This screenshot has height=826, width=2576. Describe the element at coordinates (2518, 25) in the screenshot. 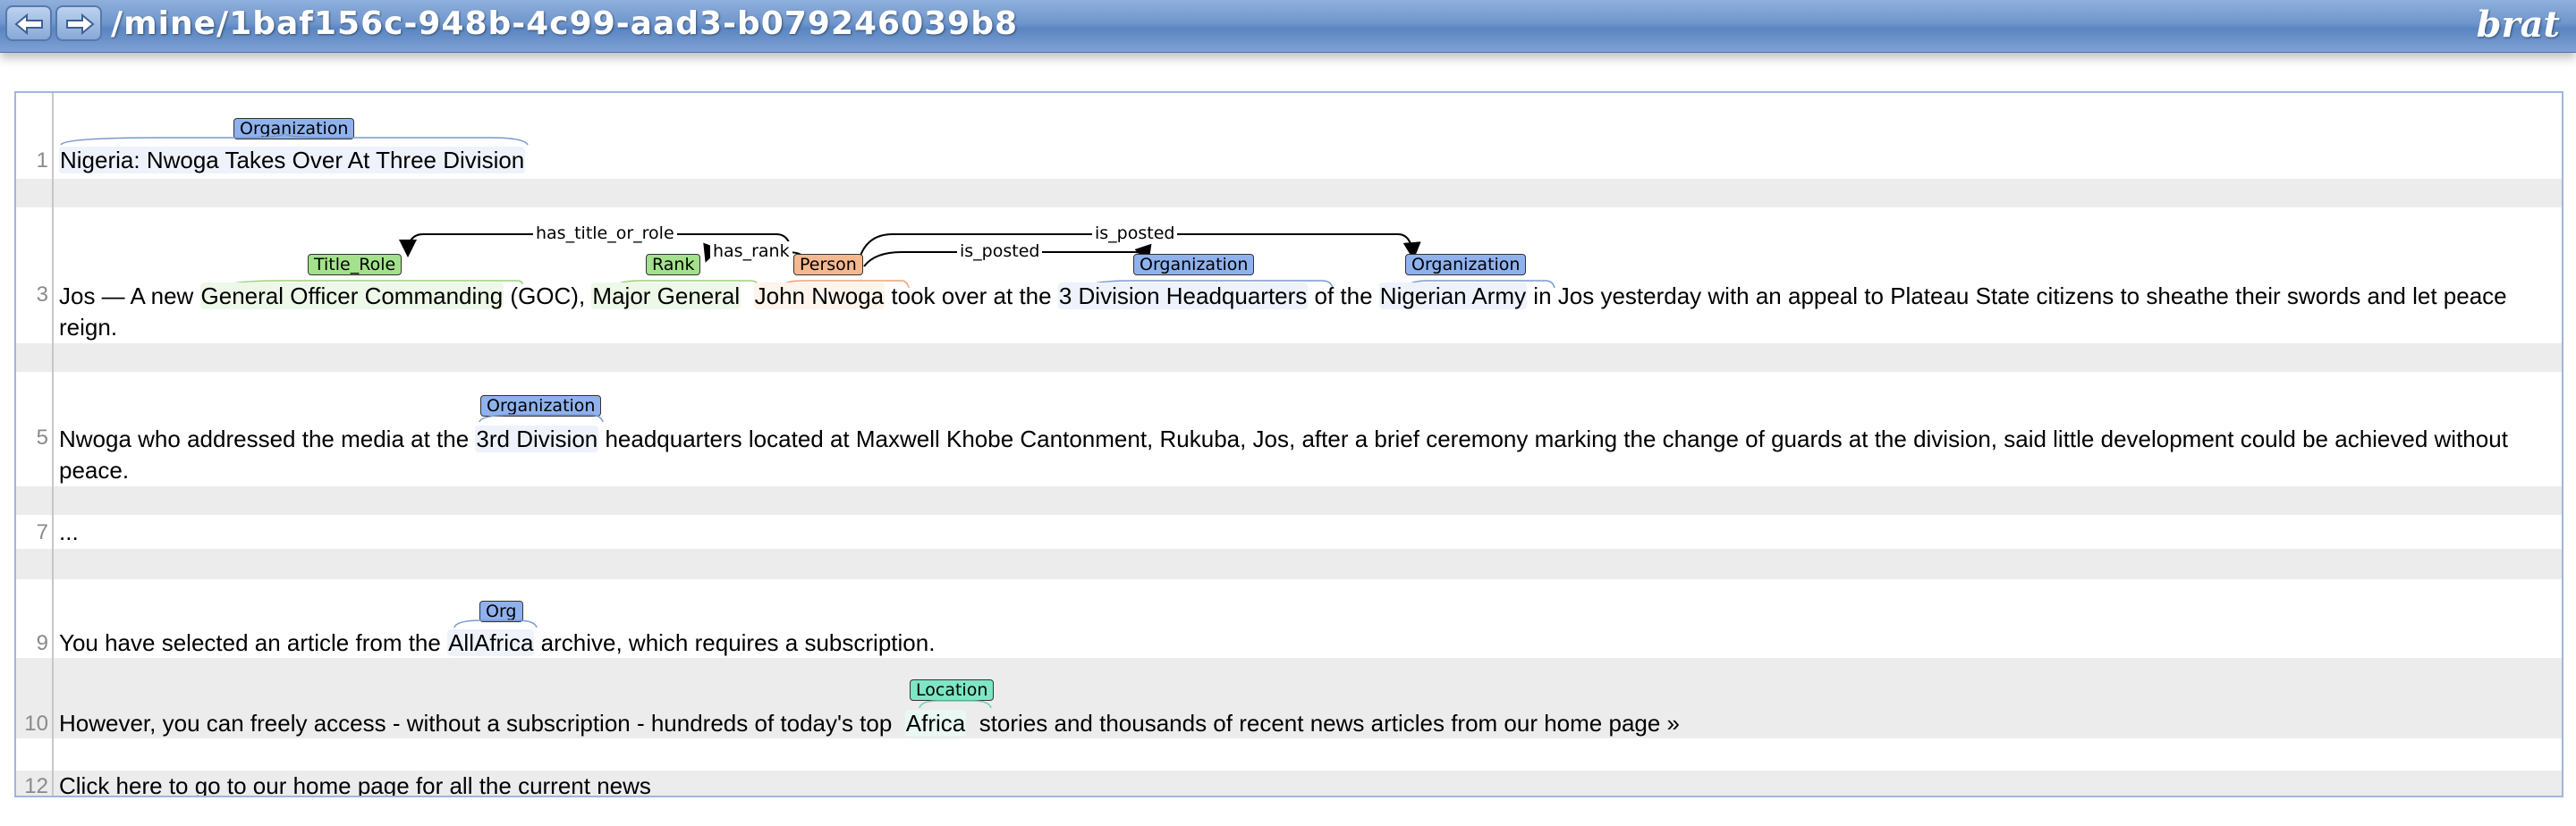

I see `brat-logo: brat` at that location.